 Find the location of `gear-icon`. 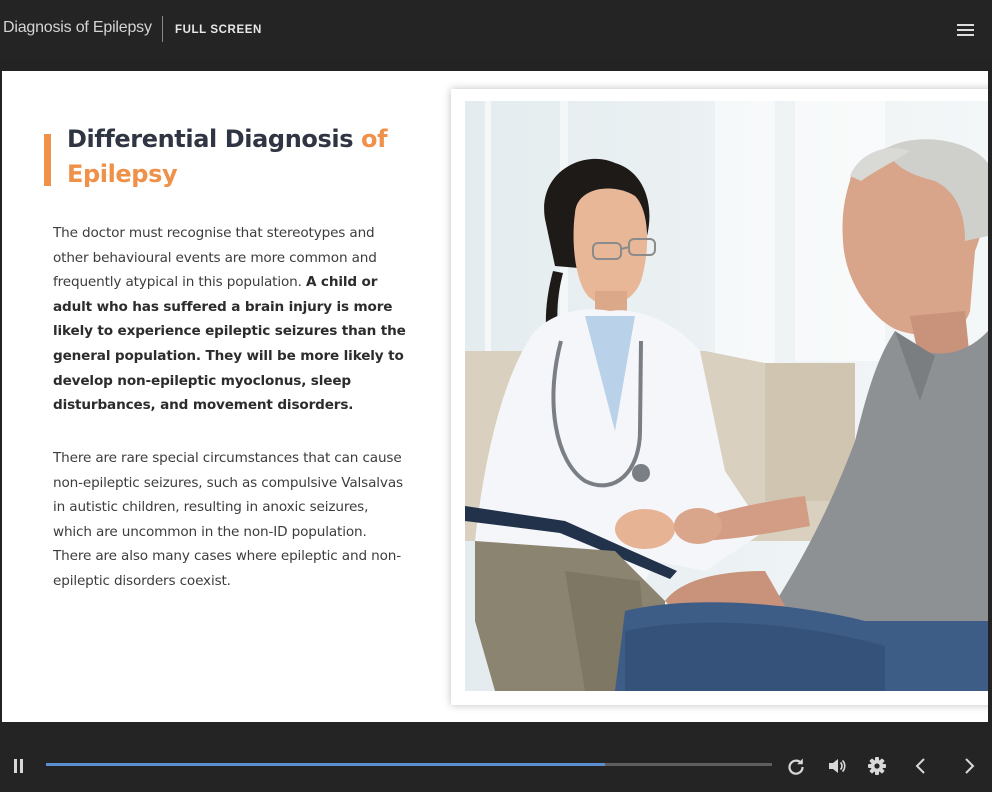

gear-icon is located at coordinates (877, 766).